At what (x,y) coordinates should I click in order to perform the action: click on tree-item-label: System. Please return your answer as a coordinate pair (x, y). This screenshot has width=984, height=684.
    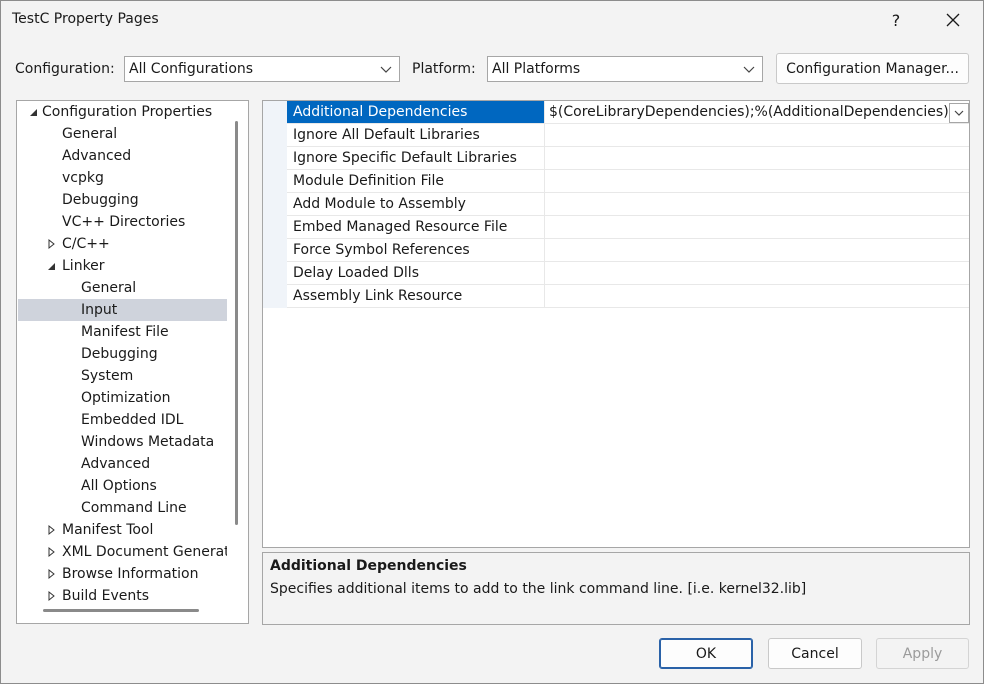
    Looking at the image, I should click on (107, 376).